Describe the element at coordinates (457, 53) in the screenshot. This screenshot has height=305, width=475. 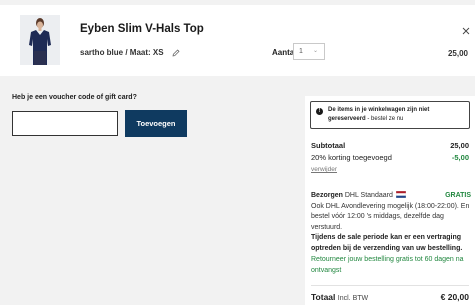
I see `item-price: 25,00` at that location.